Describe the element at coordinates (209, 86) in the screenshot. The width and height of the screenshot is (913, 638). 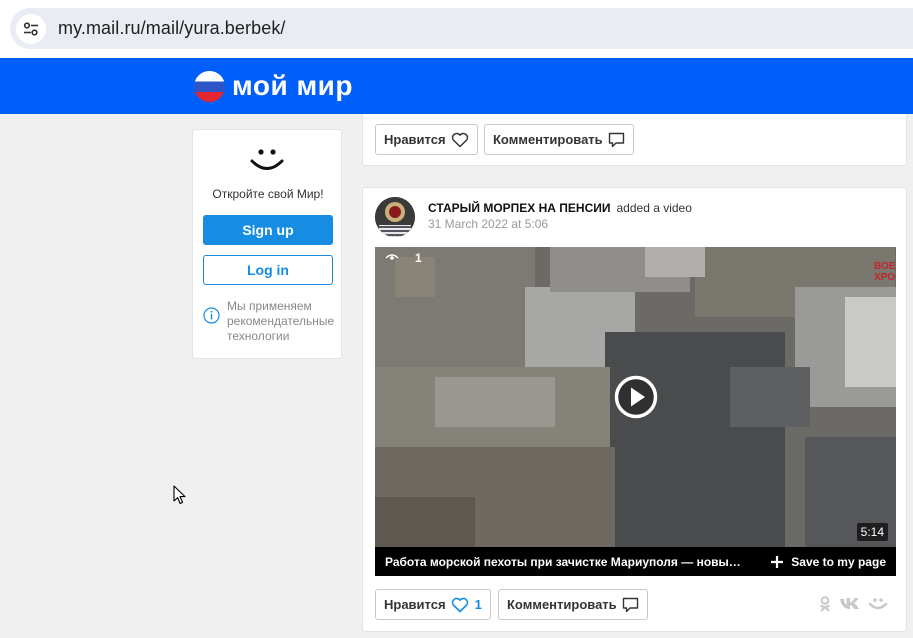
I see `flag-logo-icon` at that location.